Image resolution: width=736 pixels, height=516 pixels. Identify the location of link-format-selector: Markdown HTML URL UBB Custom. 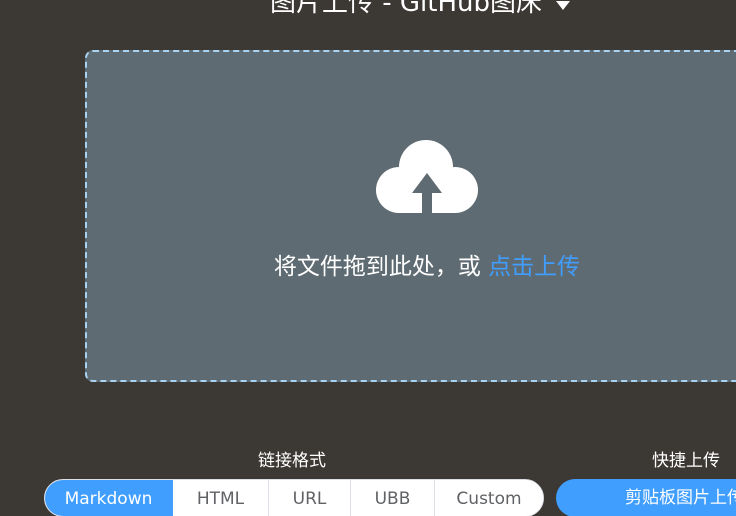
(294, 497).